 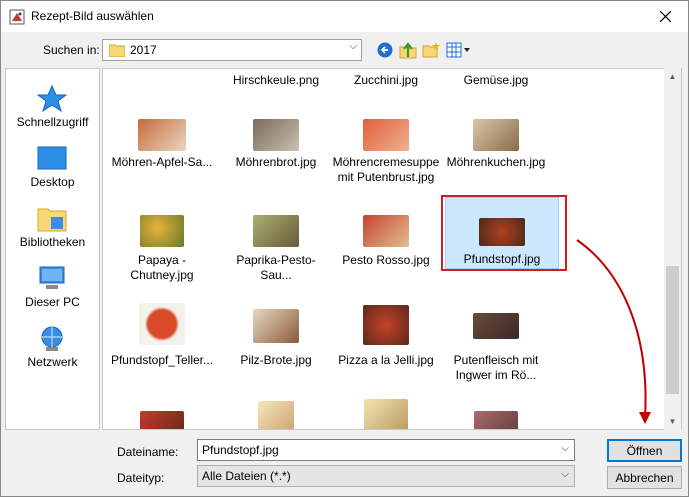 What do you see at coordinates (344, 16) in the screenshot?
I see `title-bar: Rezept-Bild auswählen` at bounding box center [344, 16].